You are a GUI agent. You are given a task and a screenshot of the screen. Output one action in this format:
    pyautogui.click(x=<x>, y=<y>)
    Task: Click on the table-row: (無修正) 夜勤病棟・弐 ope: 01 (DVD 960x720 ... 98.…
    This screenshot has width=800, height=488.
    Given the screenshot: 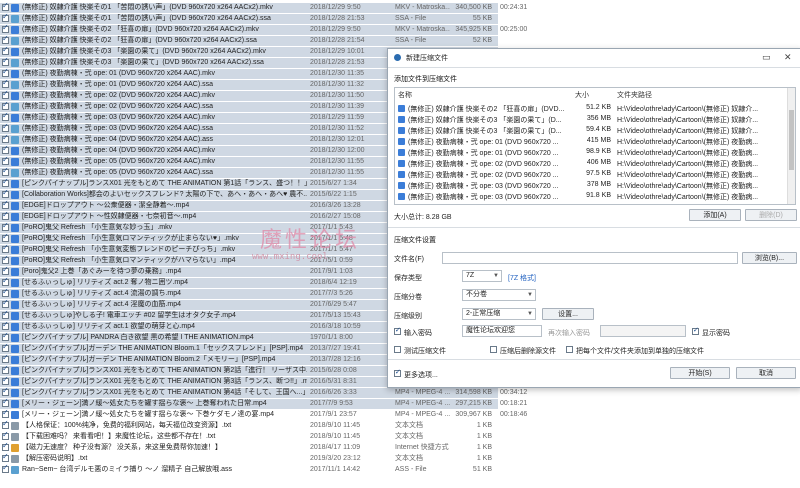 What is the action you would take?
    pyautogui.click(x=591, y=152)
    